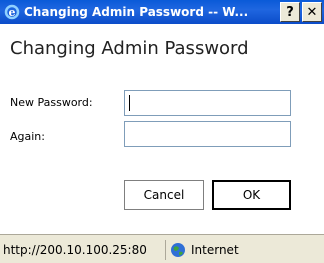  I want to click on svg-text: e, so click(12, 12).